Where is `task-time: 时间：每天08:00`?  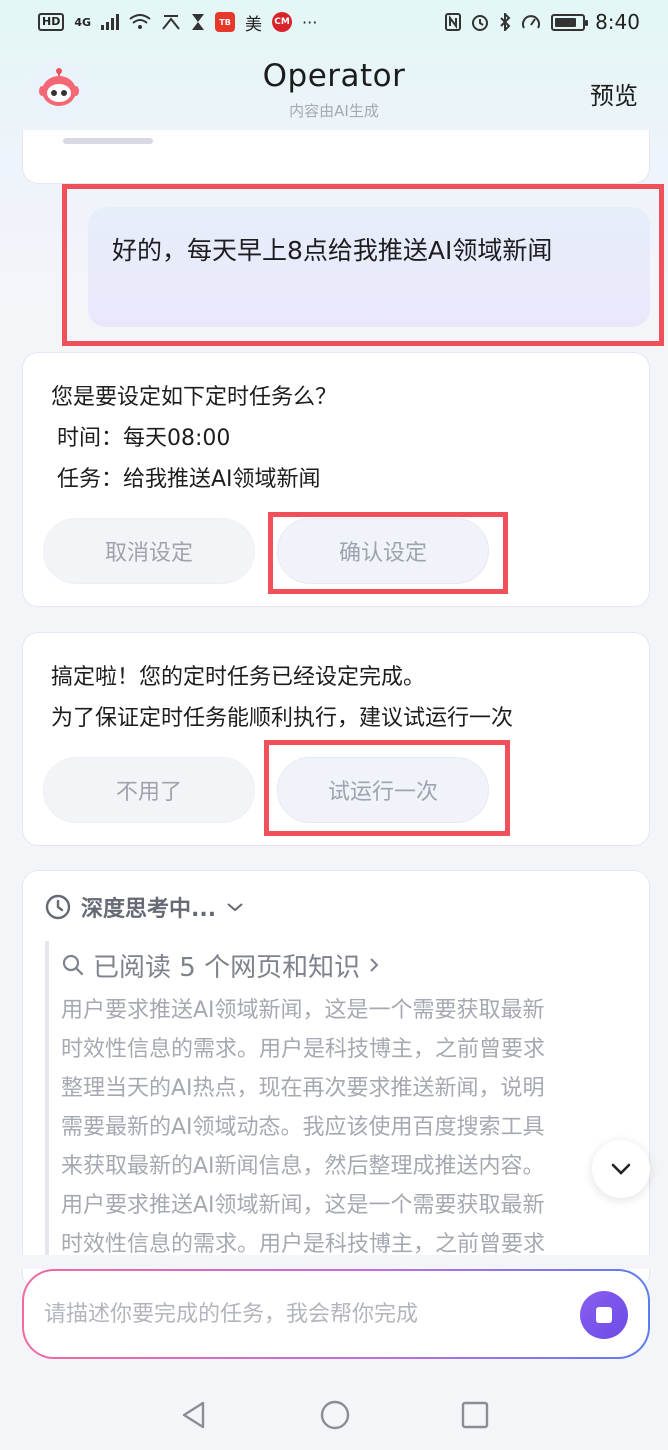 task-time: 时间：每天08:00 is located at coordinates (144, 438).